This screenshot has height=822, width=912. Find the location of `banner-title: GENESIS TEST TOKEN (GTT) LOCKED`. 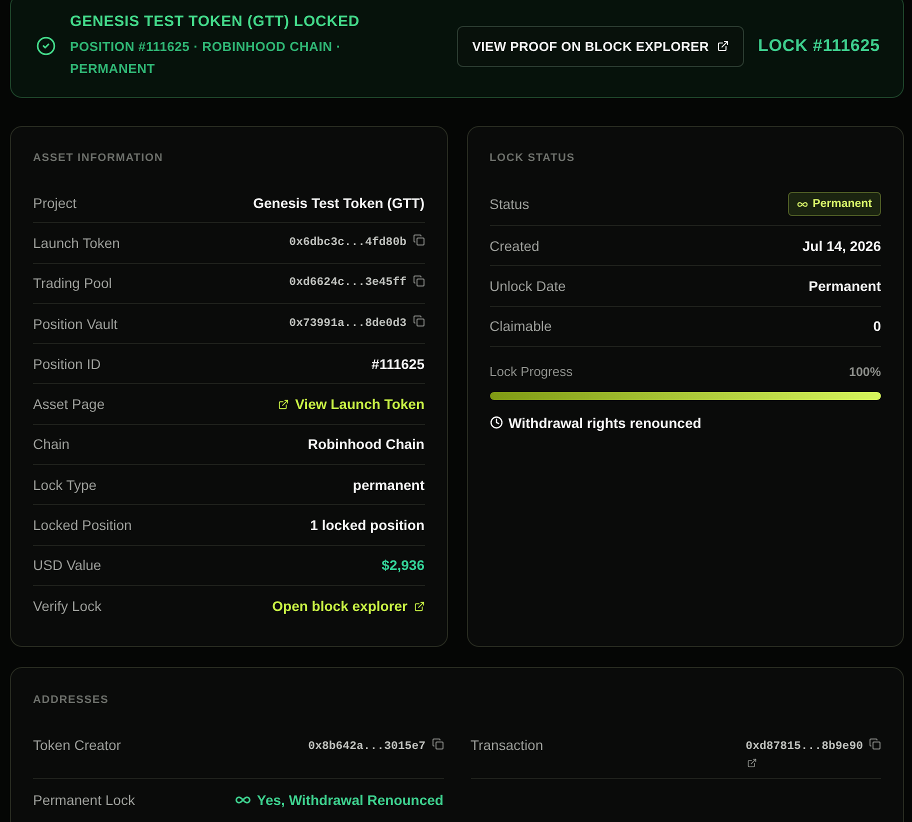

banner-title: GENESIS TEST TOKEN (GTT) LOCKED is located at coordinates (215, 22).